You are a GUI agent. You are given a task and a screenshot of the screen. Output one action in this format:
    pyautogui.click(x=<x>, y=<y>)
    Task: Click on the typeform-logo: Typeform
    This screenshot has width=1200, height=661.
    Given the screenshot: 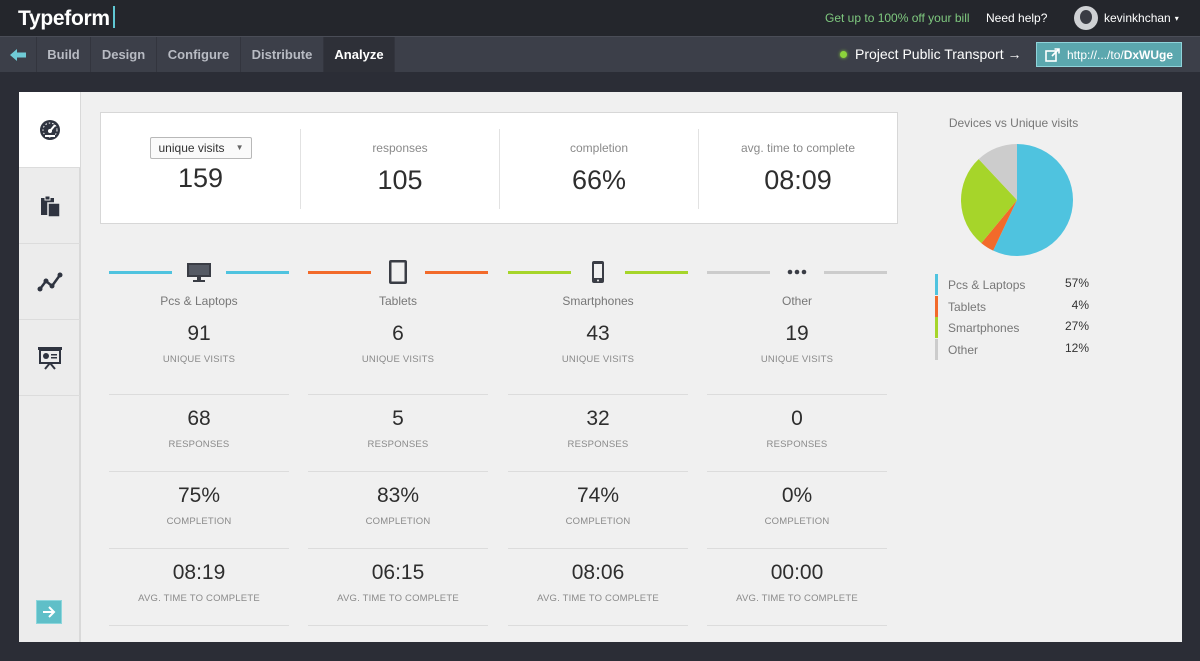 What is the action you would take?
    pyautogui.click(x=66, y=18)
    